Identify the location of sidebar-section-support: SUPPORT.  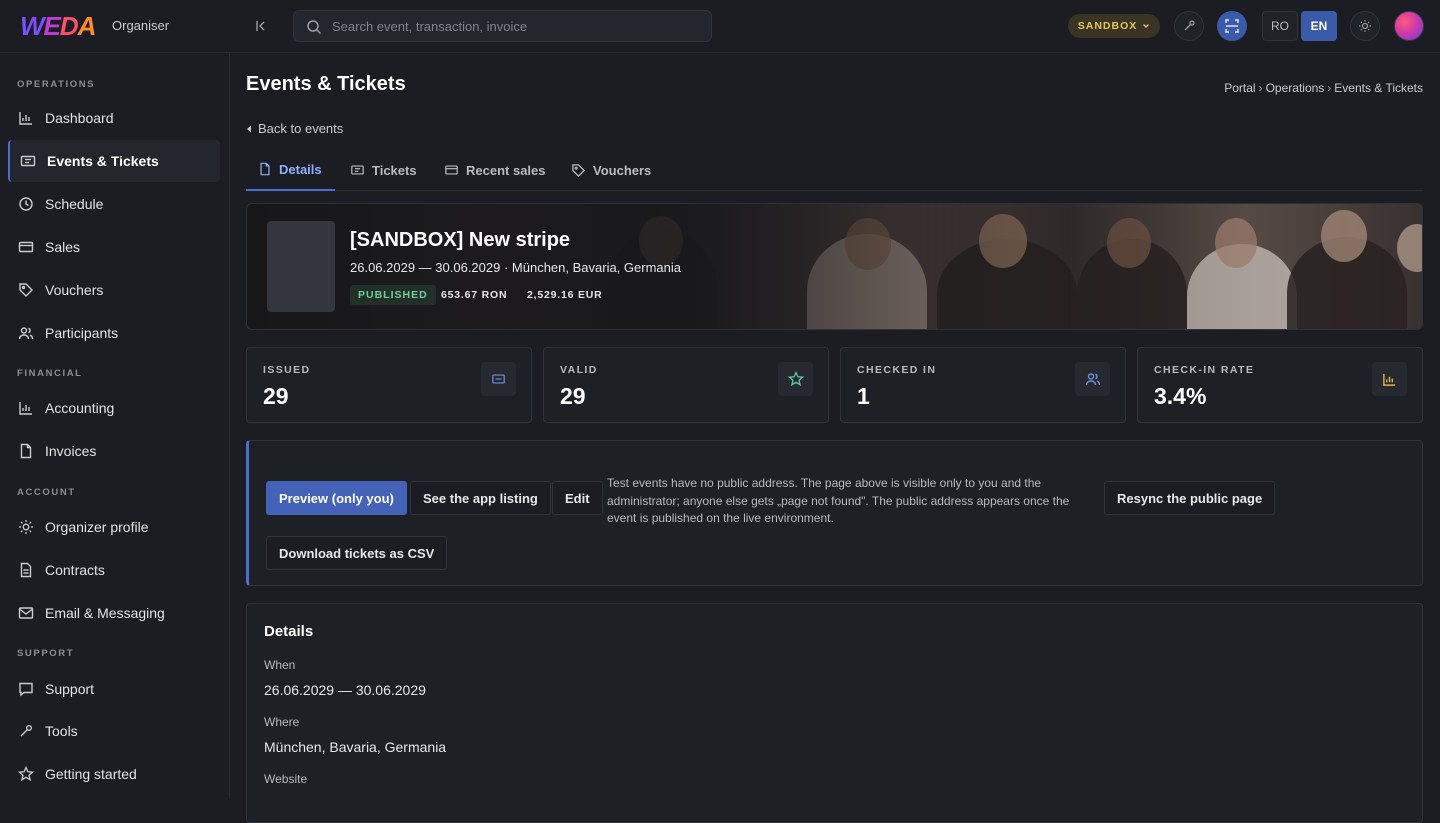
(46, 653).